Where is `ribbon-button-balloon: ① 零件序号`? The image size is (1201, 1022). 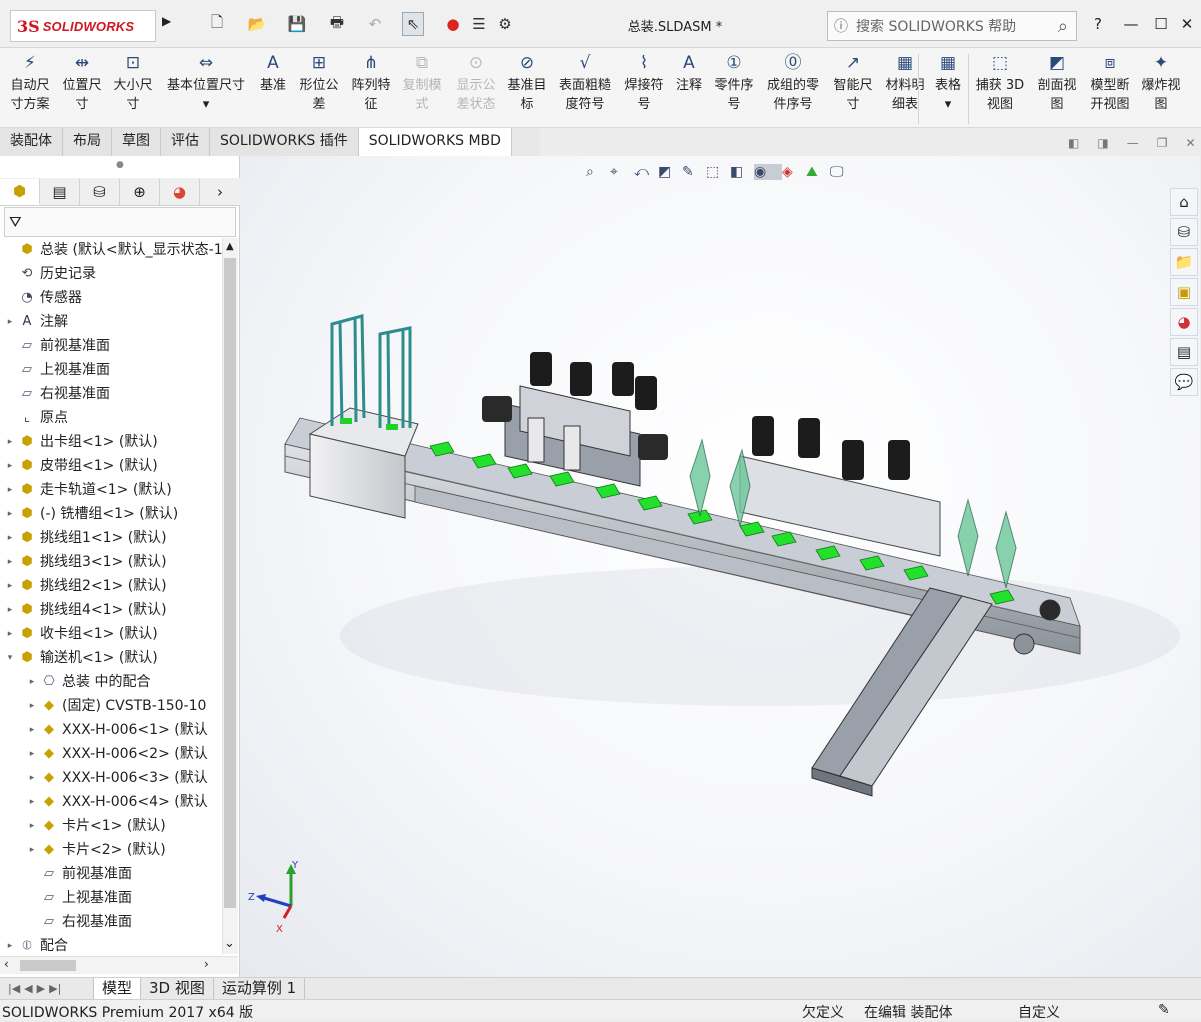
ribbon-button-balloon: ① 零件序号 is located at coordinates (734, 83).